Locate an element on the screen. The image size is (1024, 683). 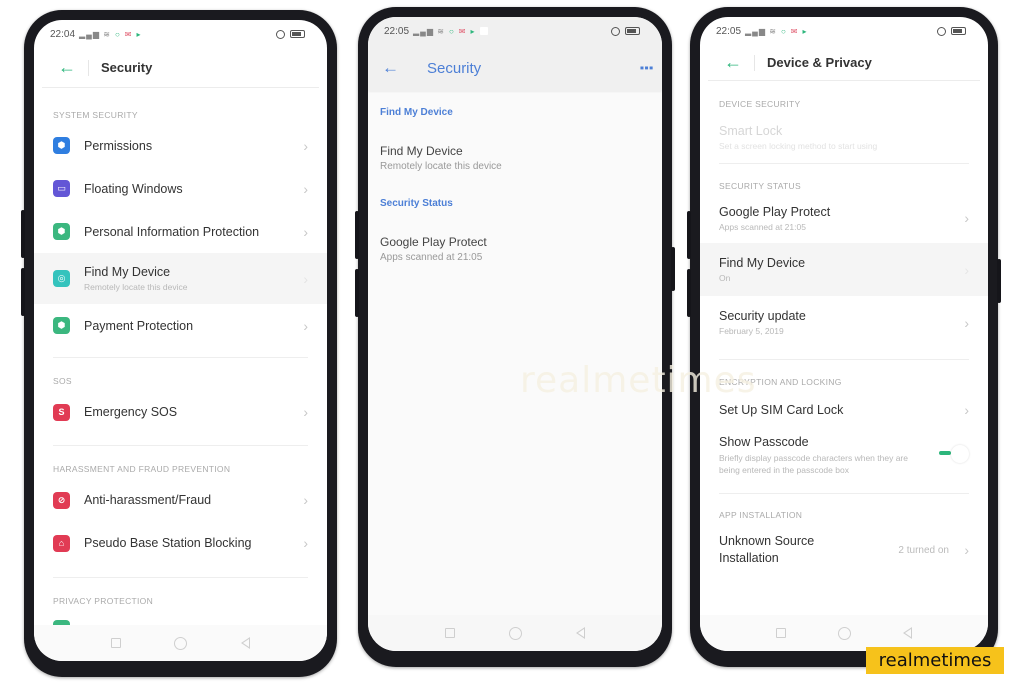
item-sublabel: Apps scanned at 21:05 is located at coordinates (762, 226).